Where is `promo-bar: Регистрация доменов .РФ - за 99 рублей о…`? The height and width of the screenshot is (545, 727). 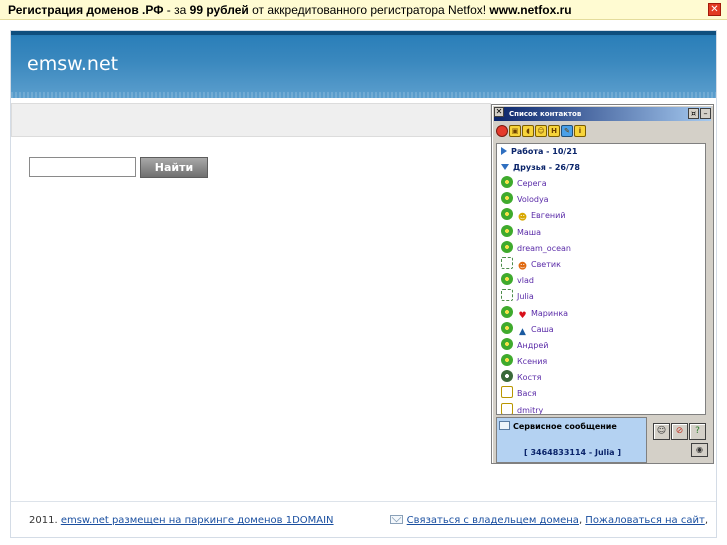 promo-bar: Регистрация доменов .РФ - за 99 рублей о… is located at coordinates (363, 10).